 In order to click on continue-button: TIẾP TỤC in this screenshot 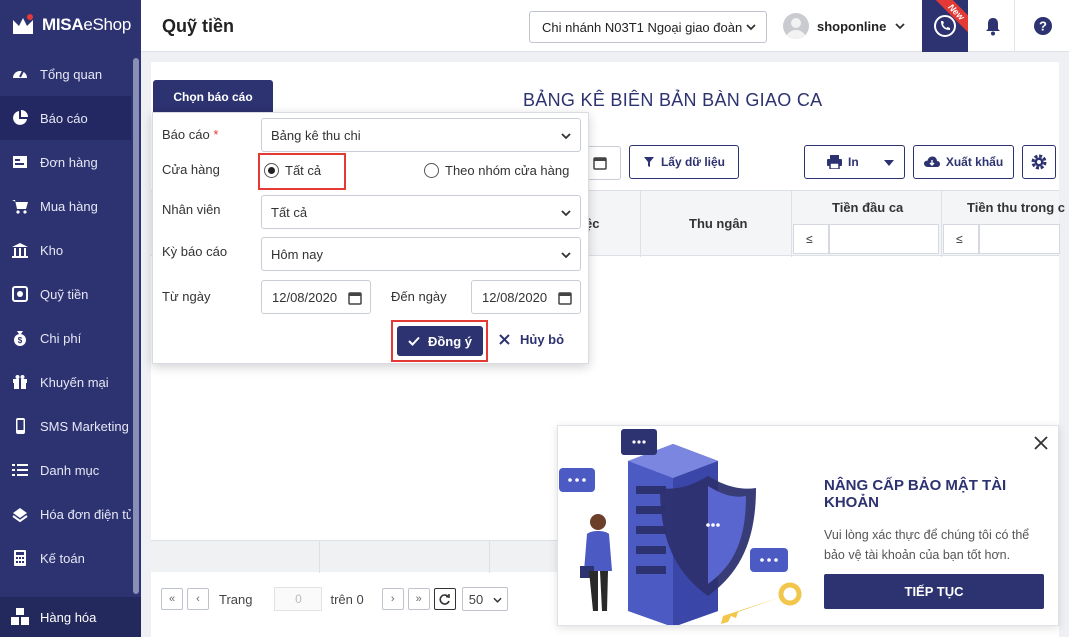, I will do `click(934, 591)`.